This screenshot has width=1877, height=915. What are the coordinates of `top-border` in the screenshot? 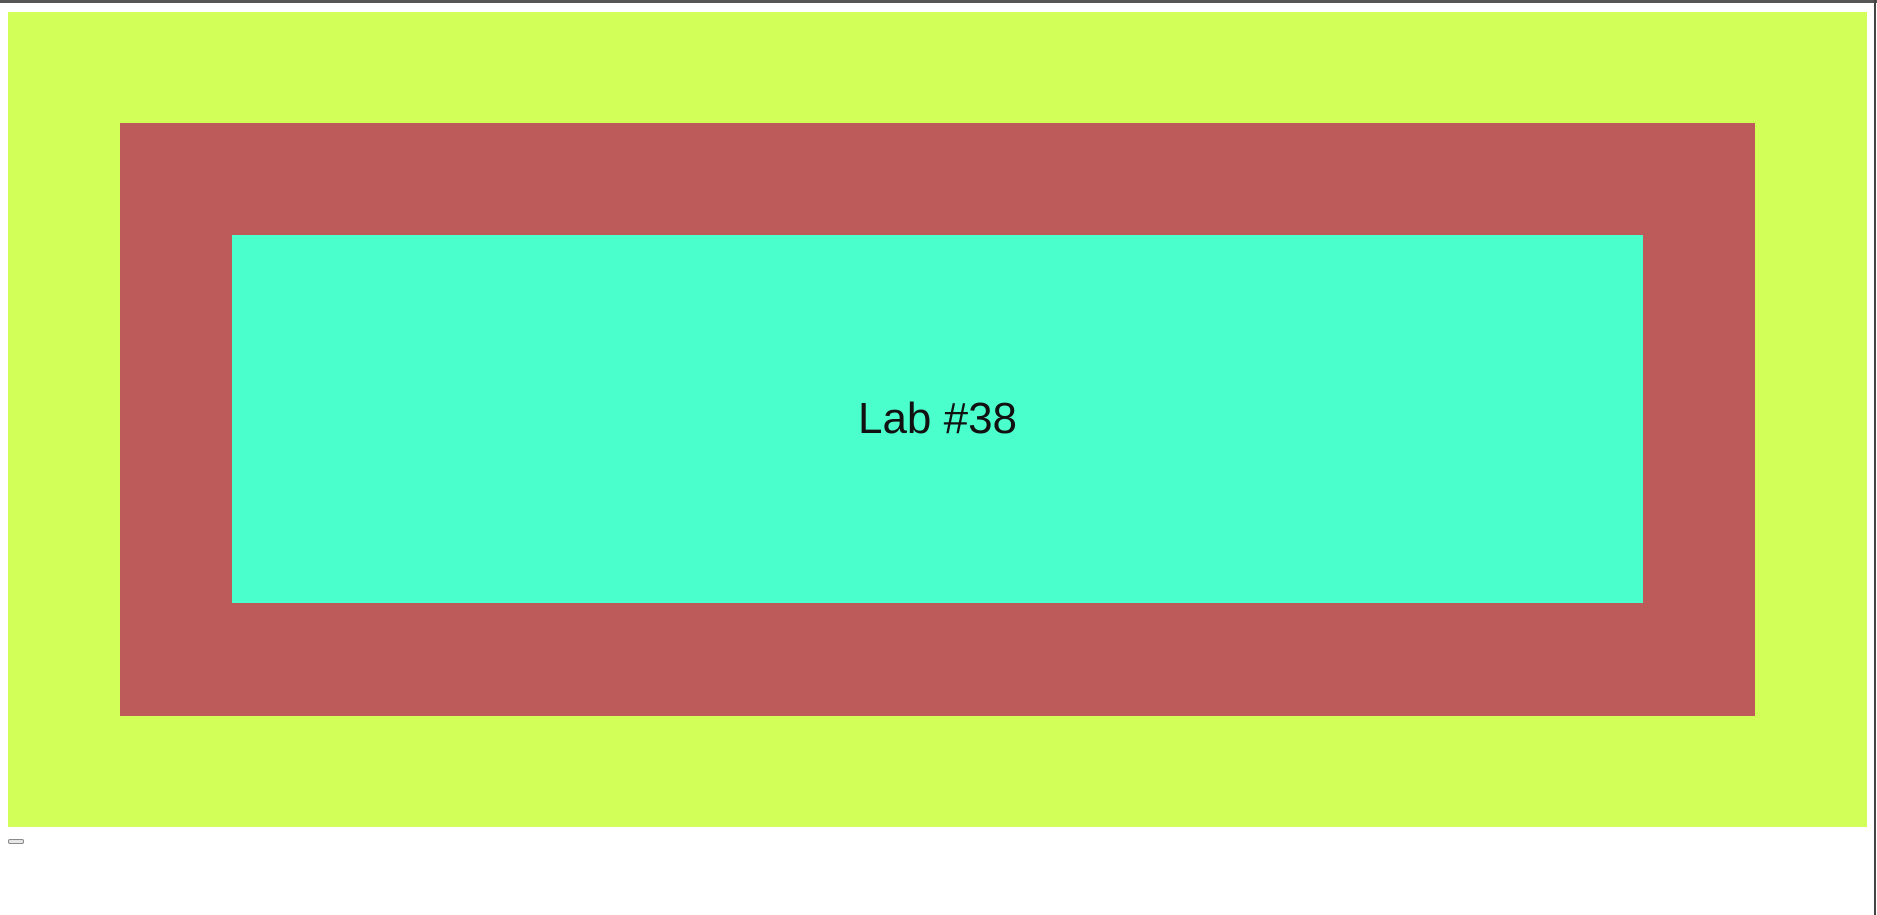 It's located at (938, 1).